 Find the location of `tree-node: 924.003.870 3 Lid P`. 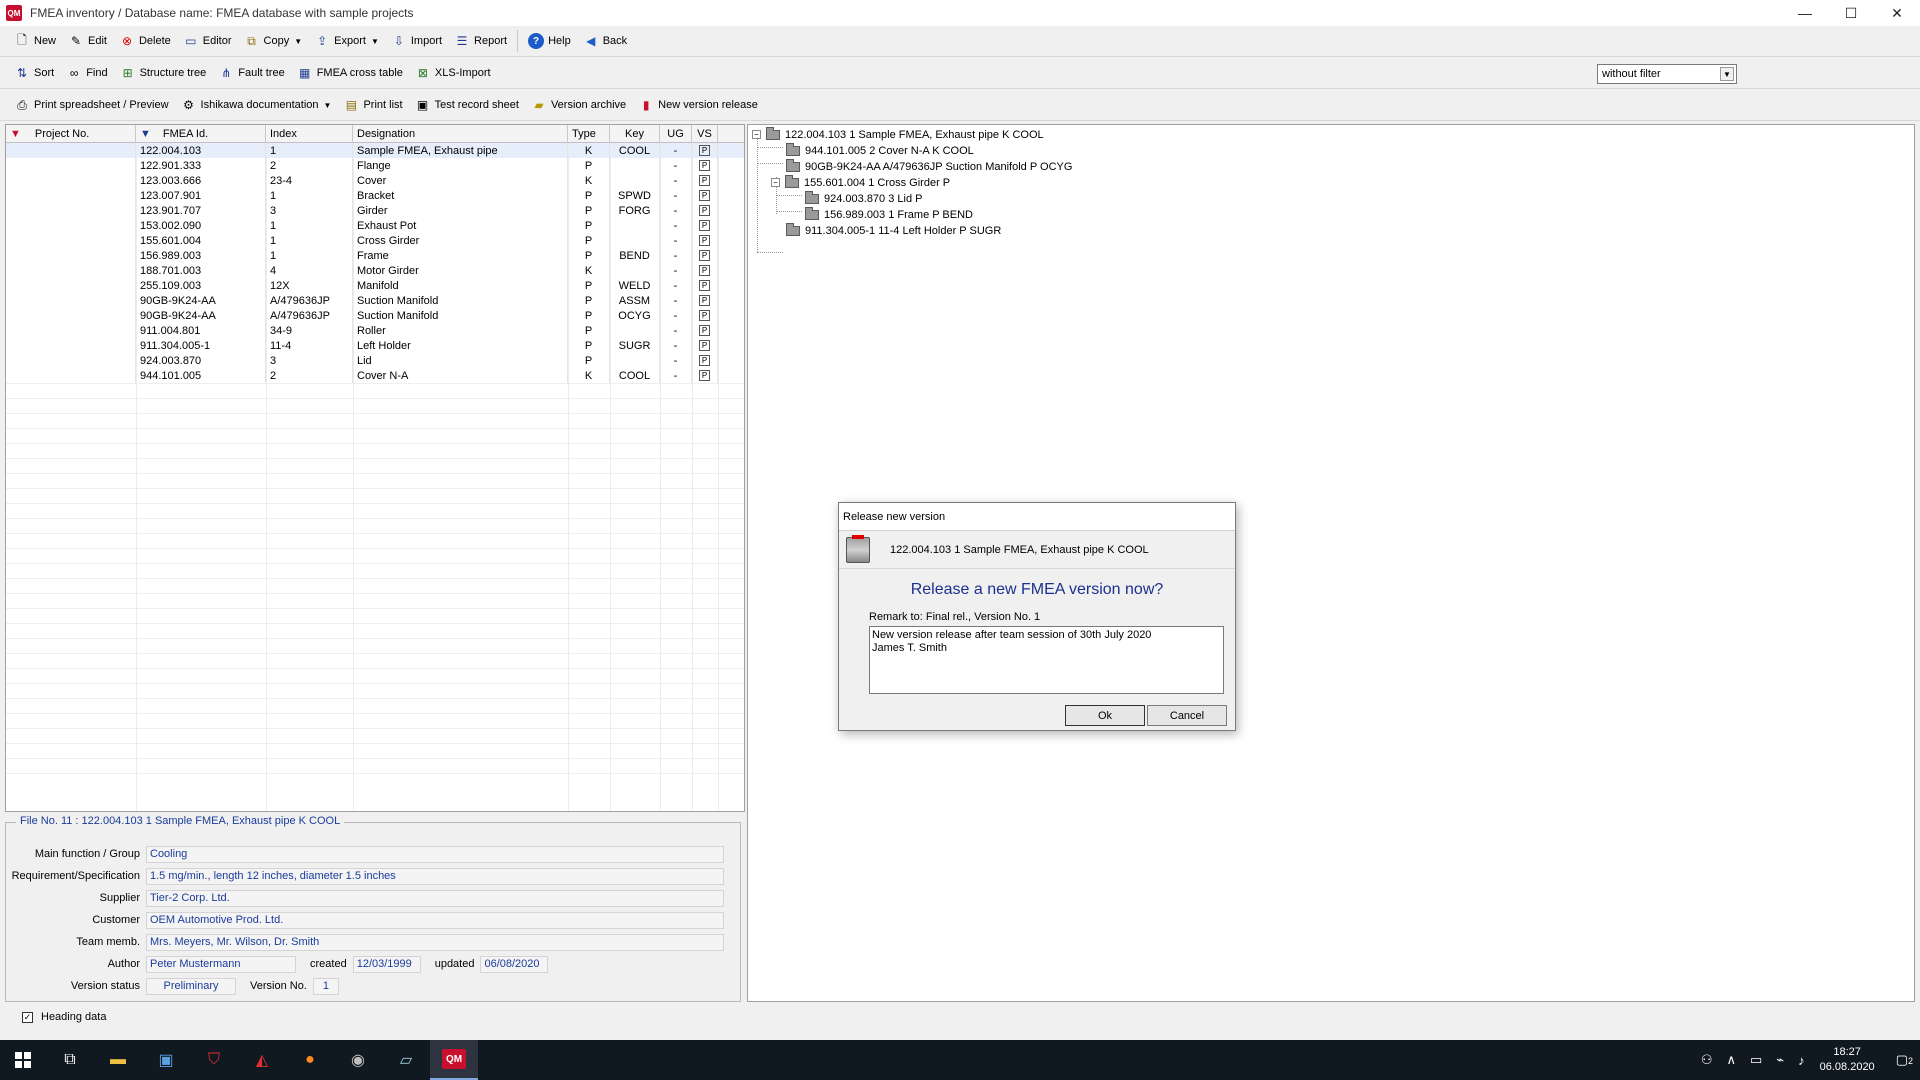

tree-node: 924.003.870 3 Lid P is located at coordinates (863, 198).